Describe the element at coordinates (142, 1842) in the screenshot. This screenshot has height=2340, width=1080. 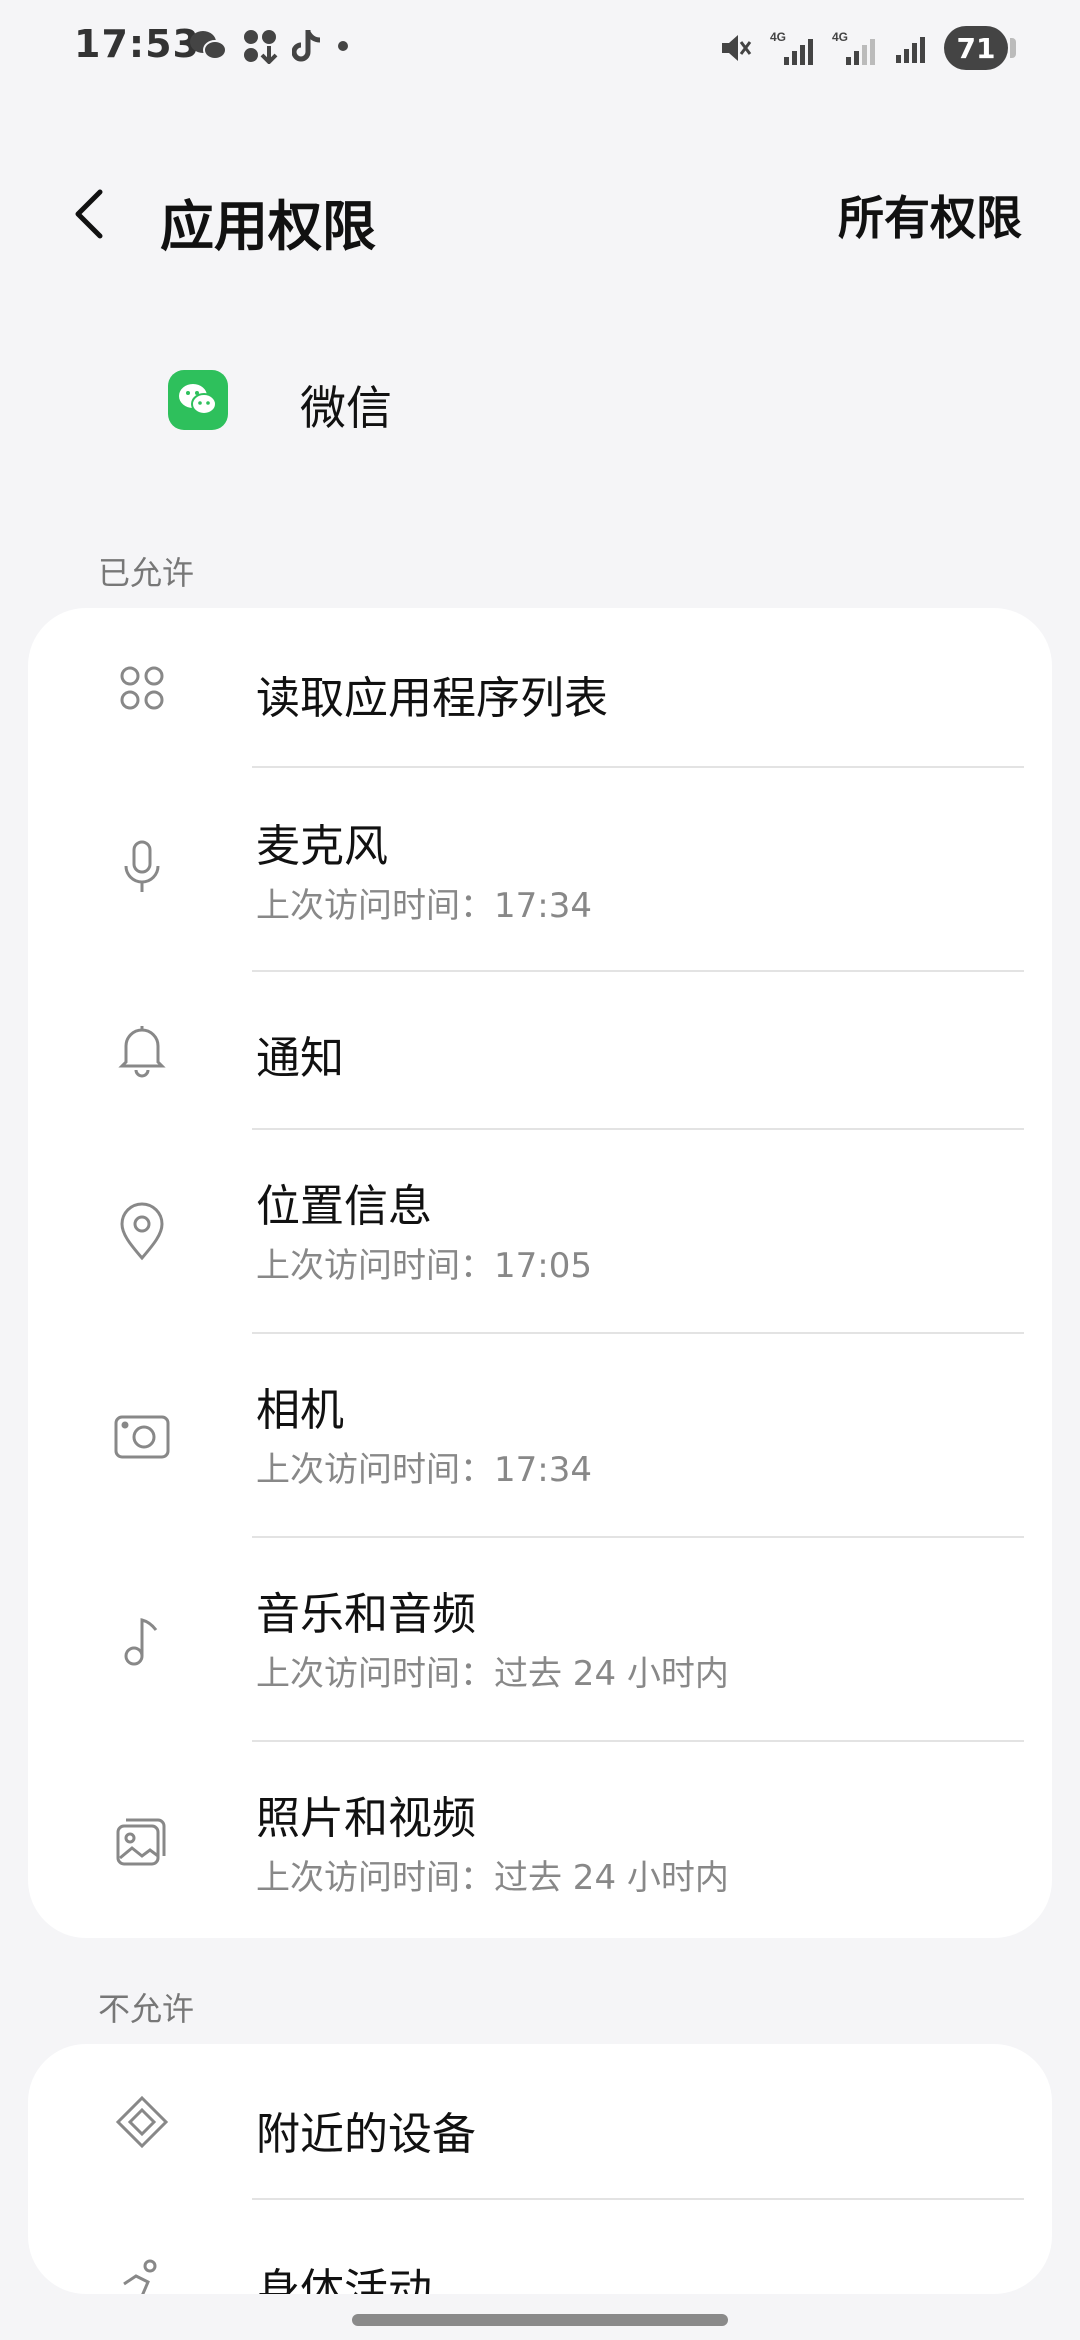
I see `photos-icon` at that location.